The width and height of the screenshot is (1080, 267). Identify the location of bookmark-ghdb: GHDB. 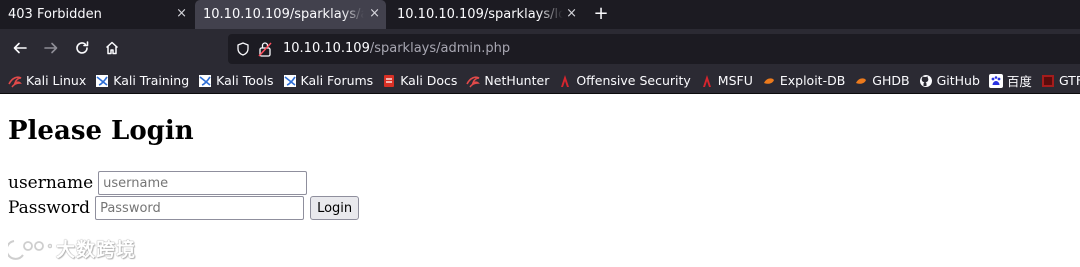
(882, 81).